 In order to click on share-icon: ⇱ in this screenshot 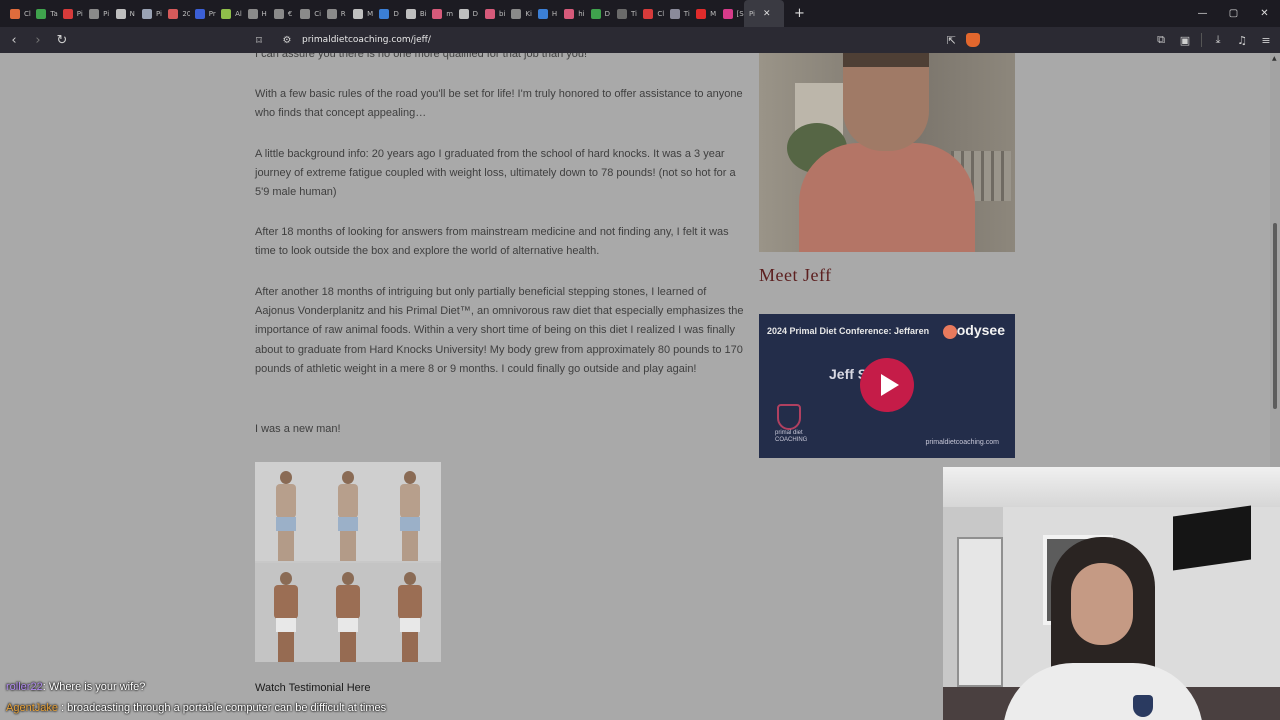, I will do `click(951, 40)`.